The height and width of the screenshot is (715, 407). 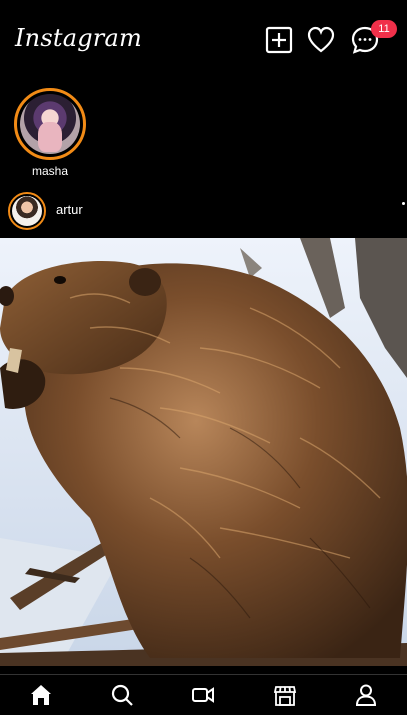 What do you see at coordinates (69, 209) in the screenshot?
I see `post-username: artur` at bounding box center [69, 209].